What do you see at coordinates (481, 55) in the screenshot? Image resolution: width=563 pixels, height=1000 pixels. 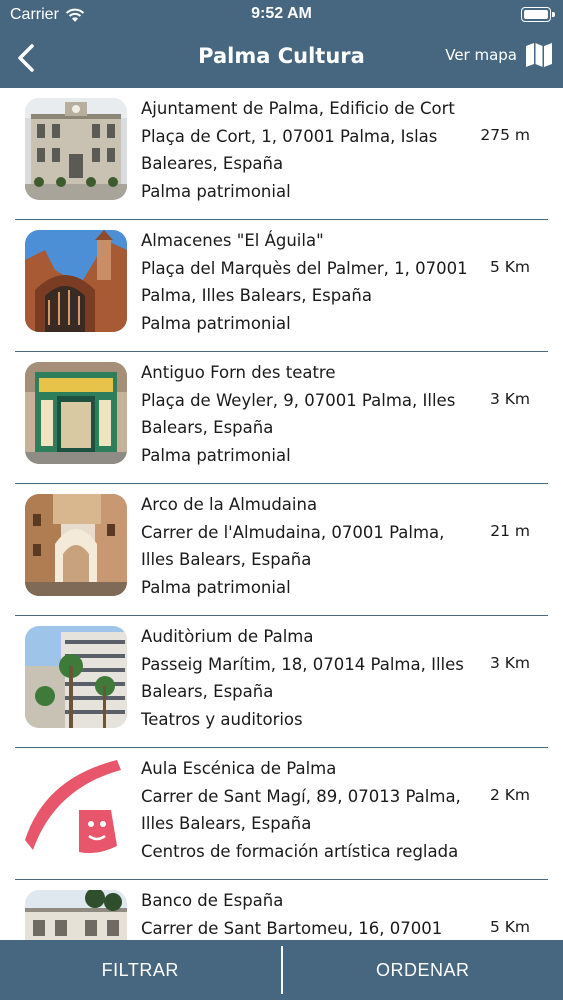 I see `map-button-label: Ver mapa` at bounding box center [481, 55].